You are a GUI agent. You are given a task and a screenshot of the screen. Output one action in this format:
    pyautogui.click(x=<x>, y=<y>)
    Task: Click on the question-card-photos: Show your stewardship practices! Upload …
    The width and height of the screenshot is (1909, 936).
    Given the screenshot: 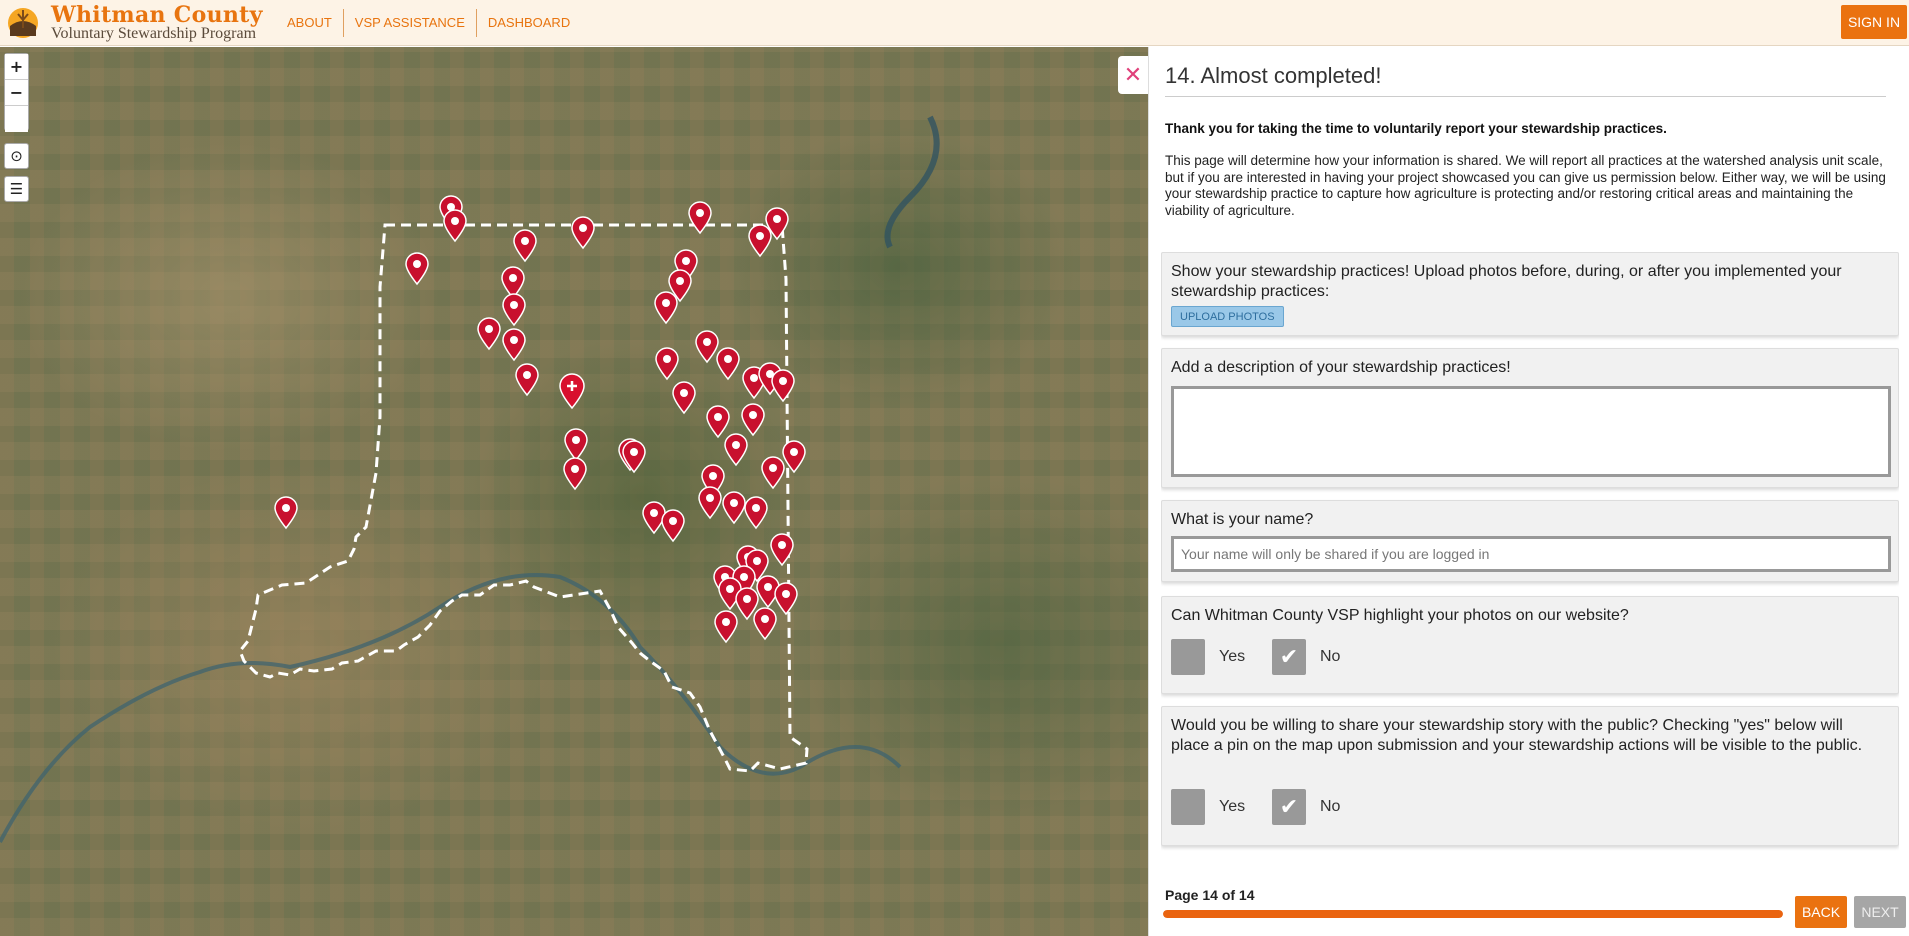 What is the action you would take?
    pyautogui.click(x=1530, y=294)
    